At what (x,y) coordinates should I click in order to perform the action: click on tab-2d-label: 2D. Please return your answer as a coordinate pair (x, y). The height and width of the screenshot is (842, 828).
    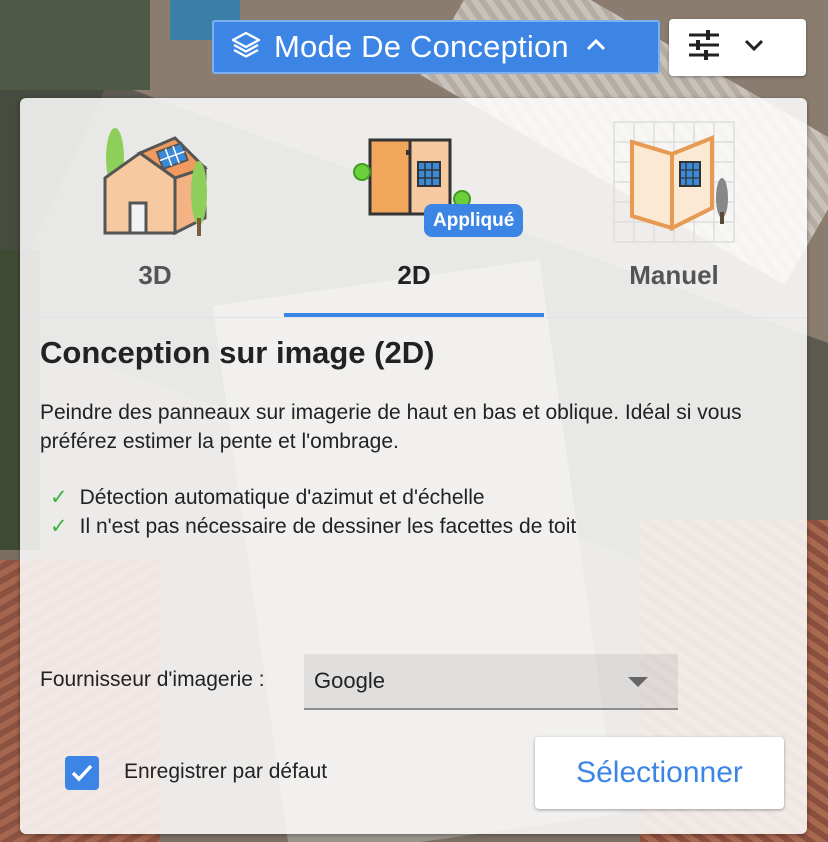
    Looking at the image, I should click on (414, 275).